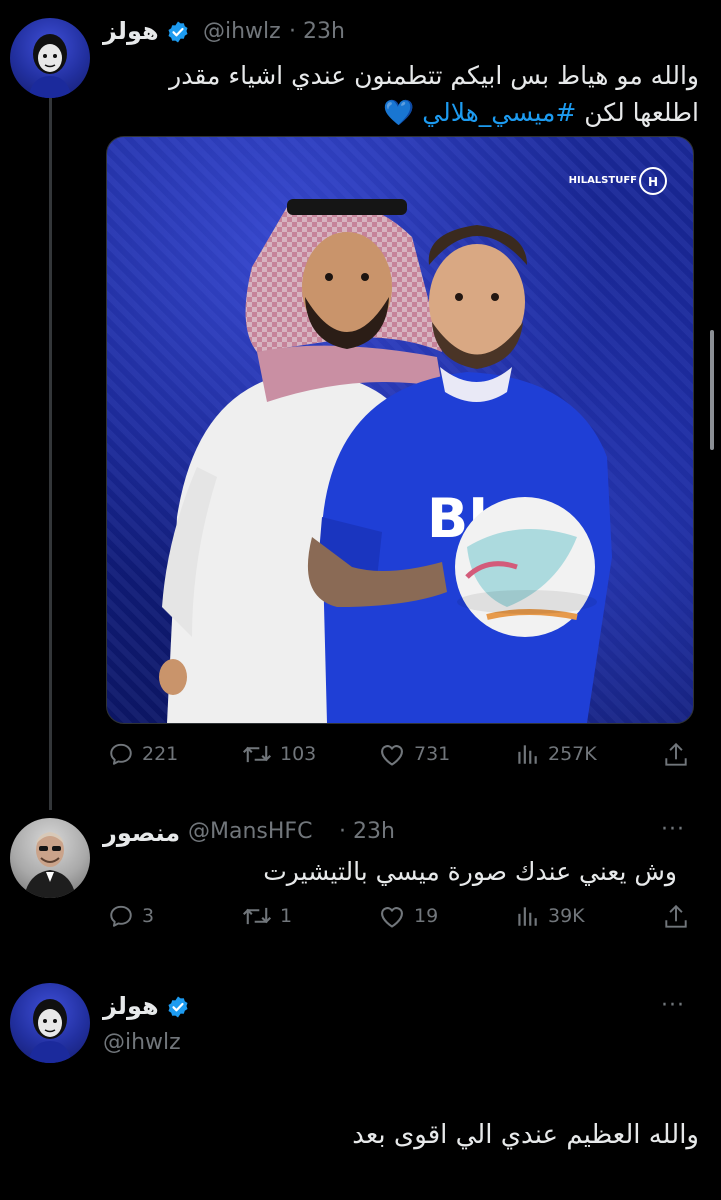 This screenshot has height=1200, width=721. I want to click on svg-text: H, so click(653, 182).